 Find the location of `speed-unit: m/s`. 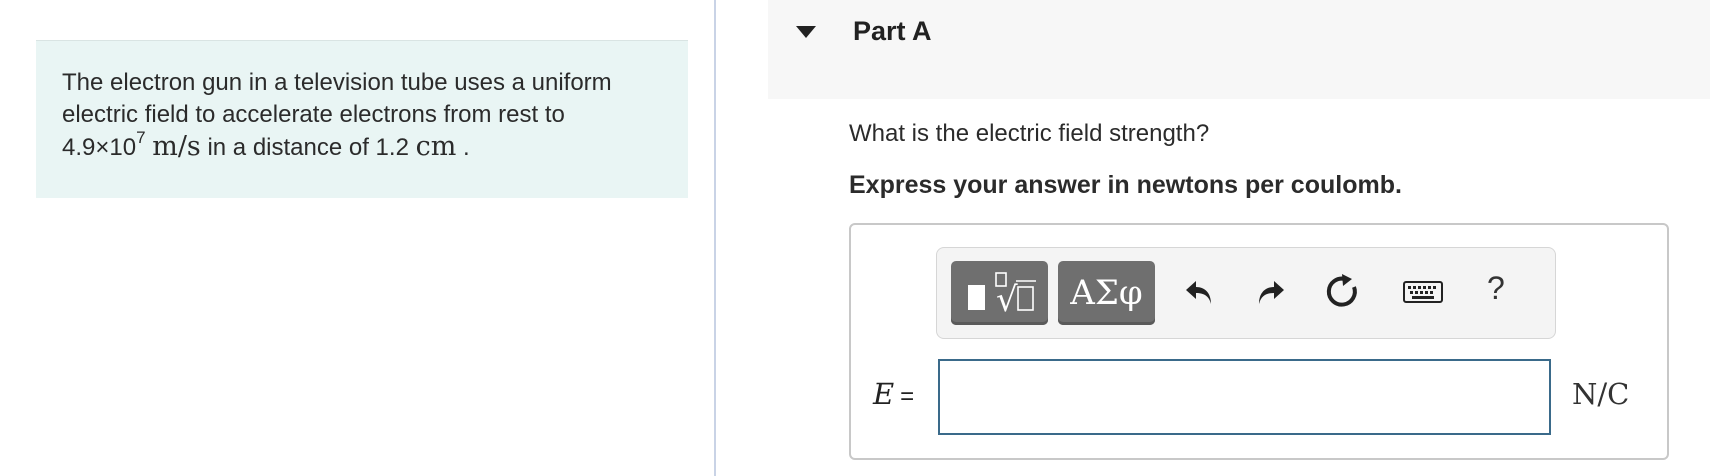

speed-unit: m/s is located at coordinates (176, 146).